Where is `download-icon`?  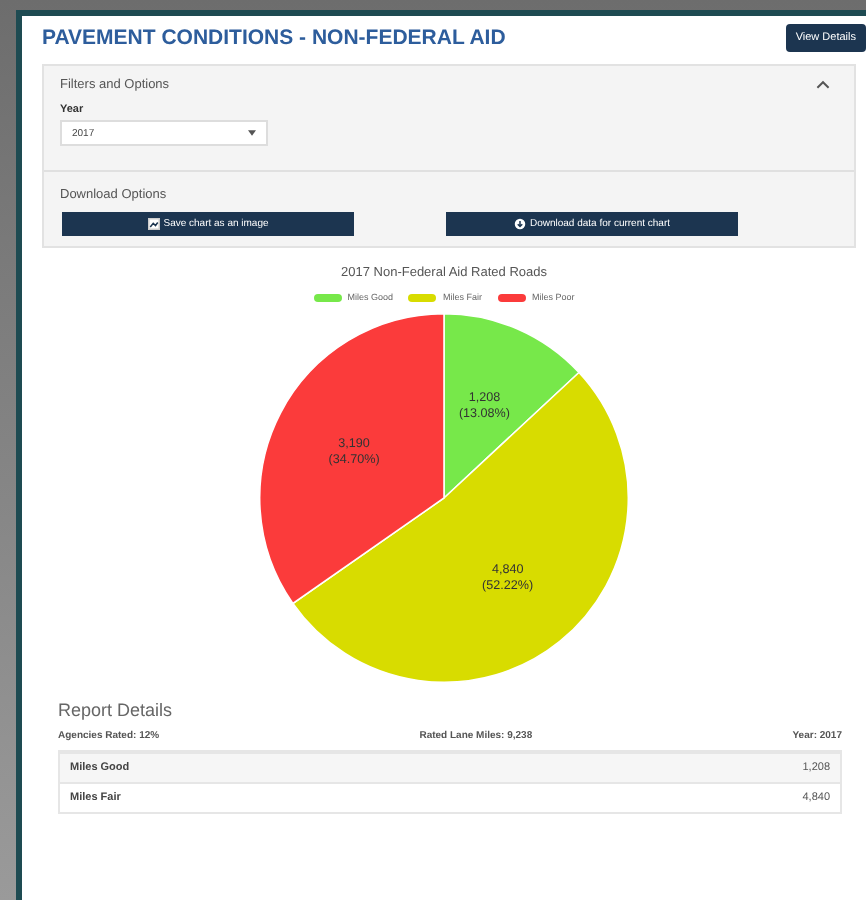 download-icon is located at coordinates (519, 224).